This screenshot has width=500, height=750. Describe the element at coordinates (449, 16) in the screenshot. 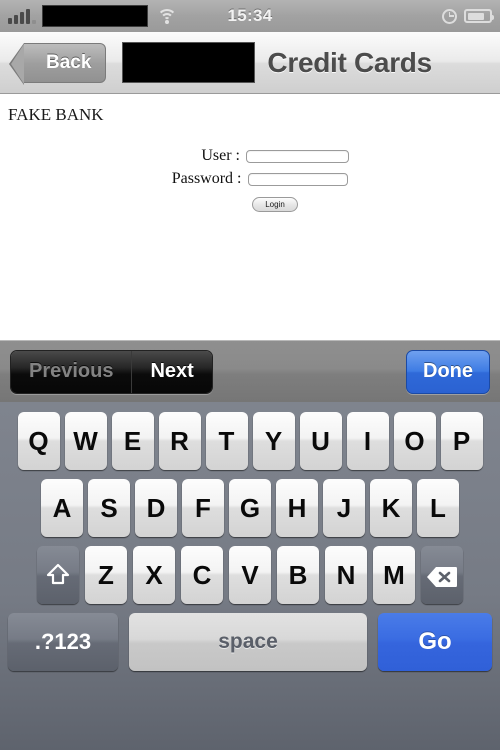

I see `alarm-clock-icon` at that location.